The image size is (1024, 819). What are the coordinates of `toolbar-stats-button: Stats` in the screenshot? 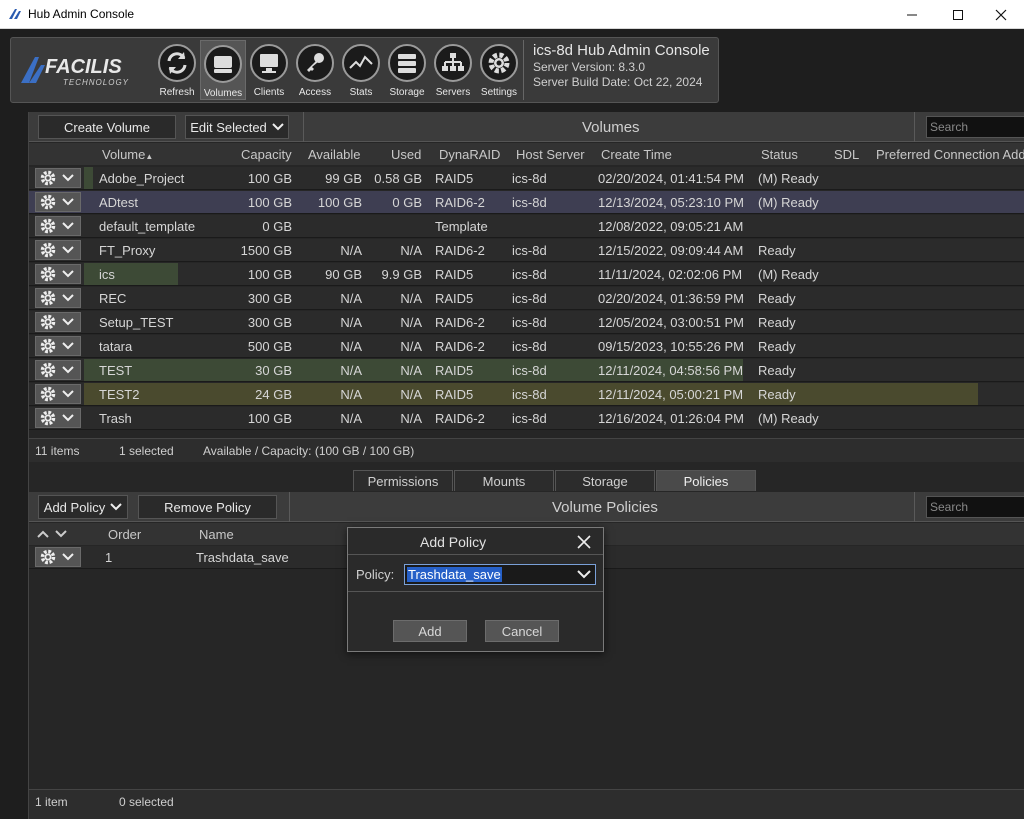 It's located at (361, 70).